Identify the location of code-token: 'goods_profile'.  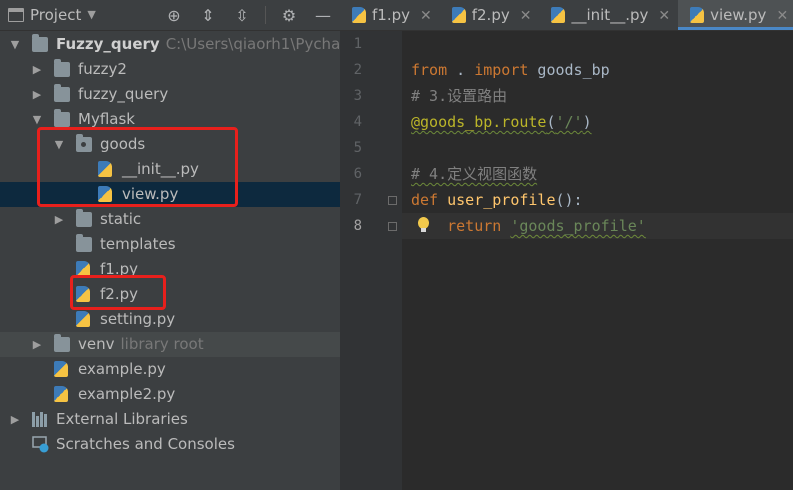
(578, 226).